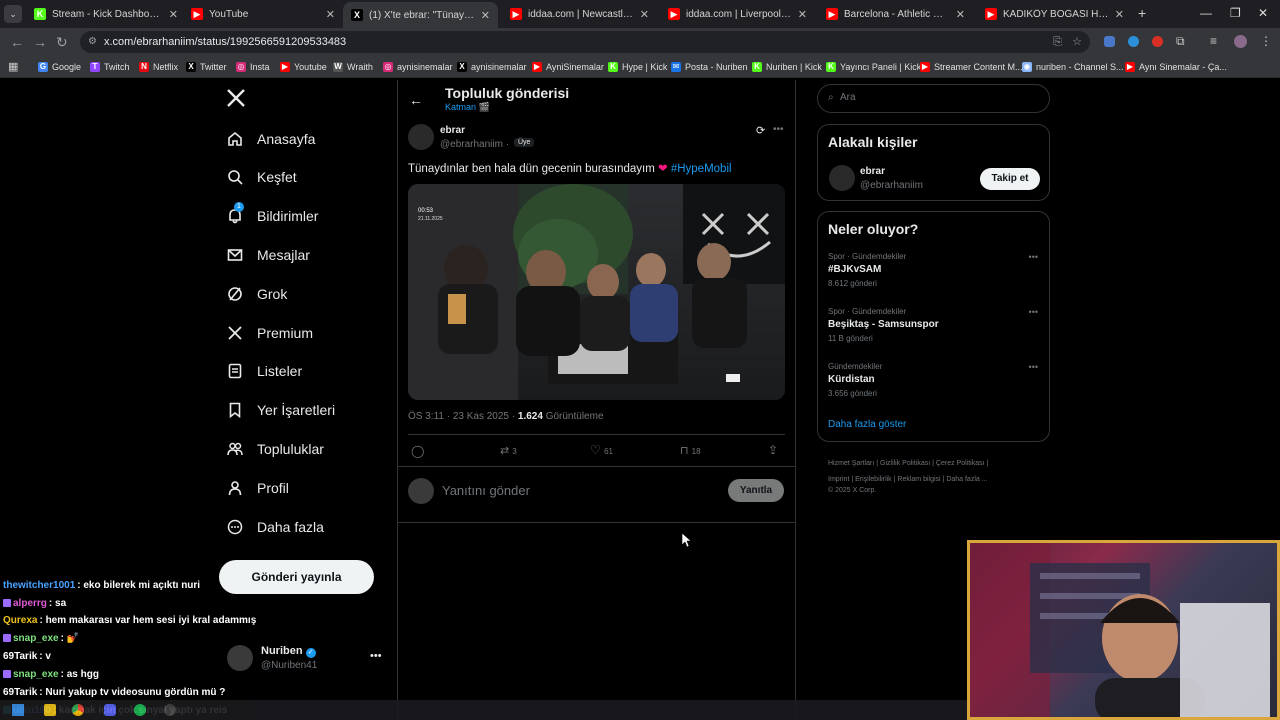 The image size is (1280, 720). What do you see at coordinates (486, 490) in the screenshot?
I see `reply-input: Yanıtını gönder` at bounding box center [486, 490].